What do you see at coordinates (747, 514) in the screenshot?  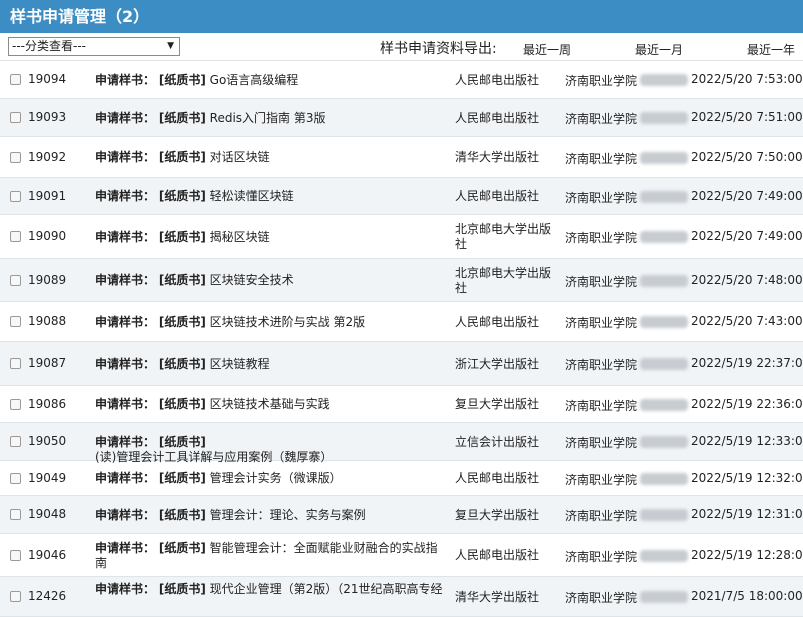 I see `request-datetime: 2022/5/19 12:31:00` at bounding box center [747, 514].